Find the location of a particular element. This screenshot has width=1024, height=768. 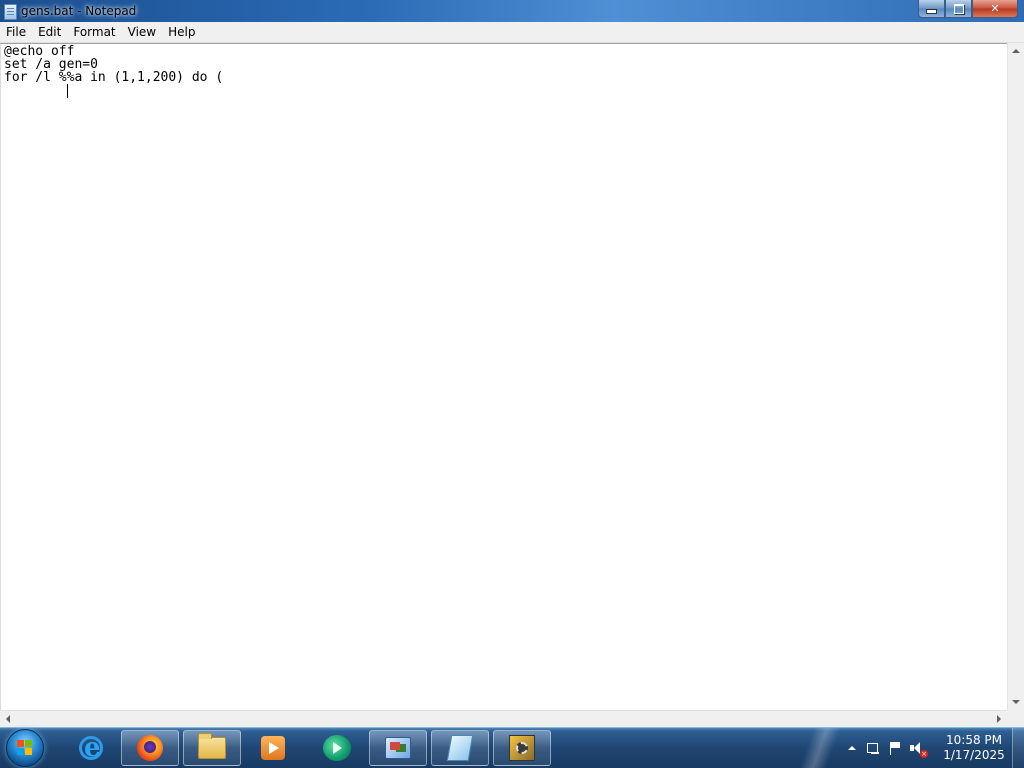

close-button: ✕ is located at coordinates (995, 9).